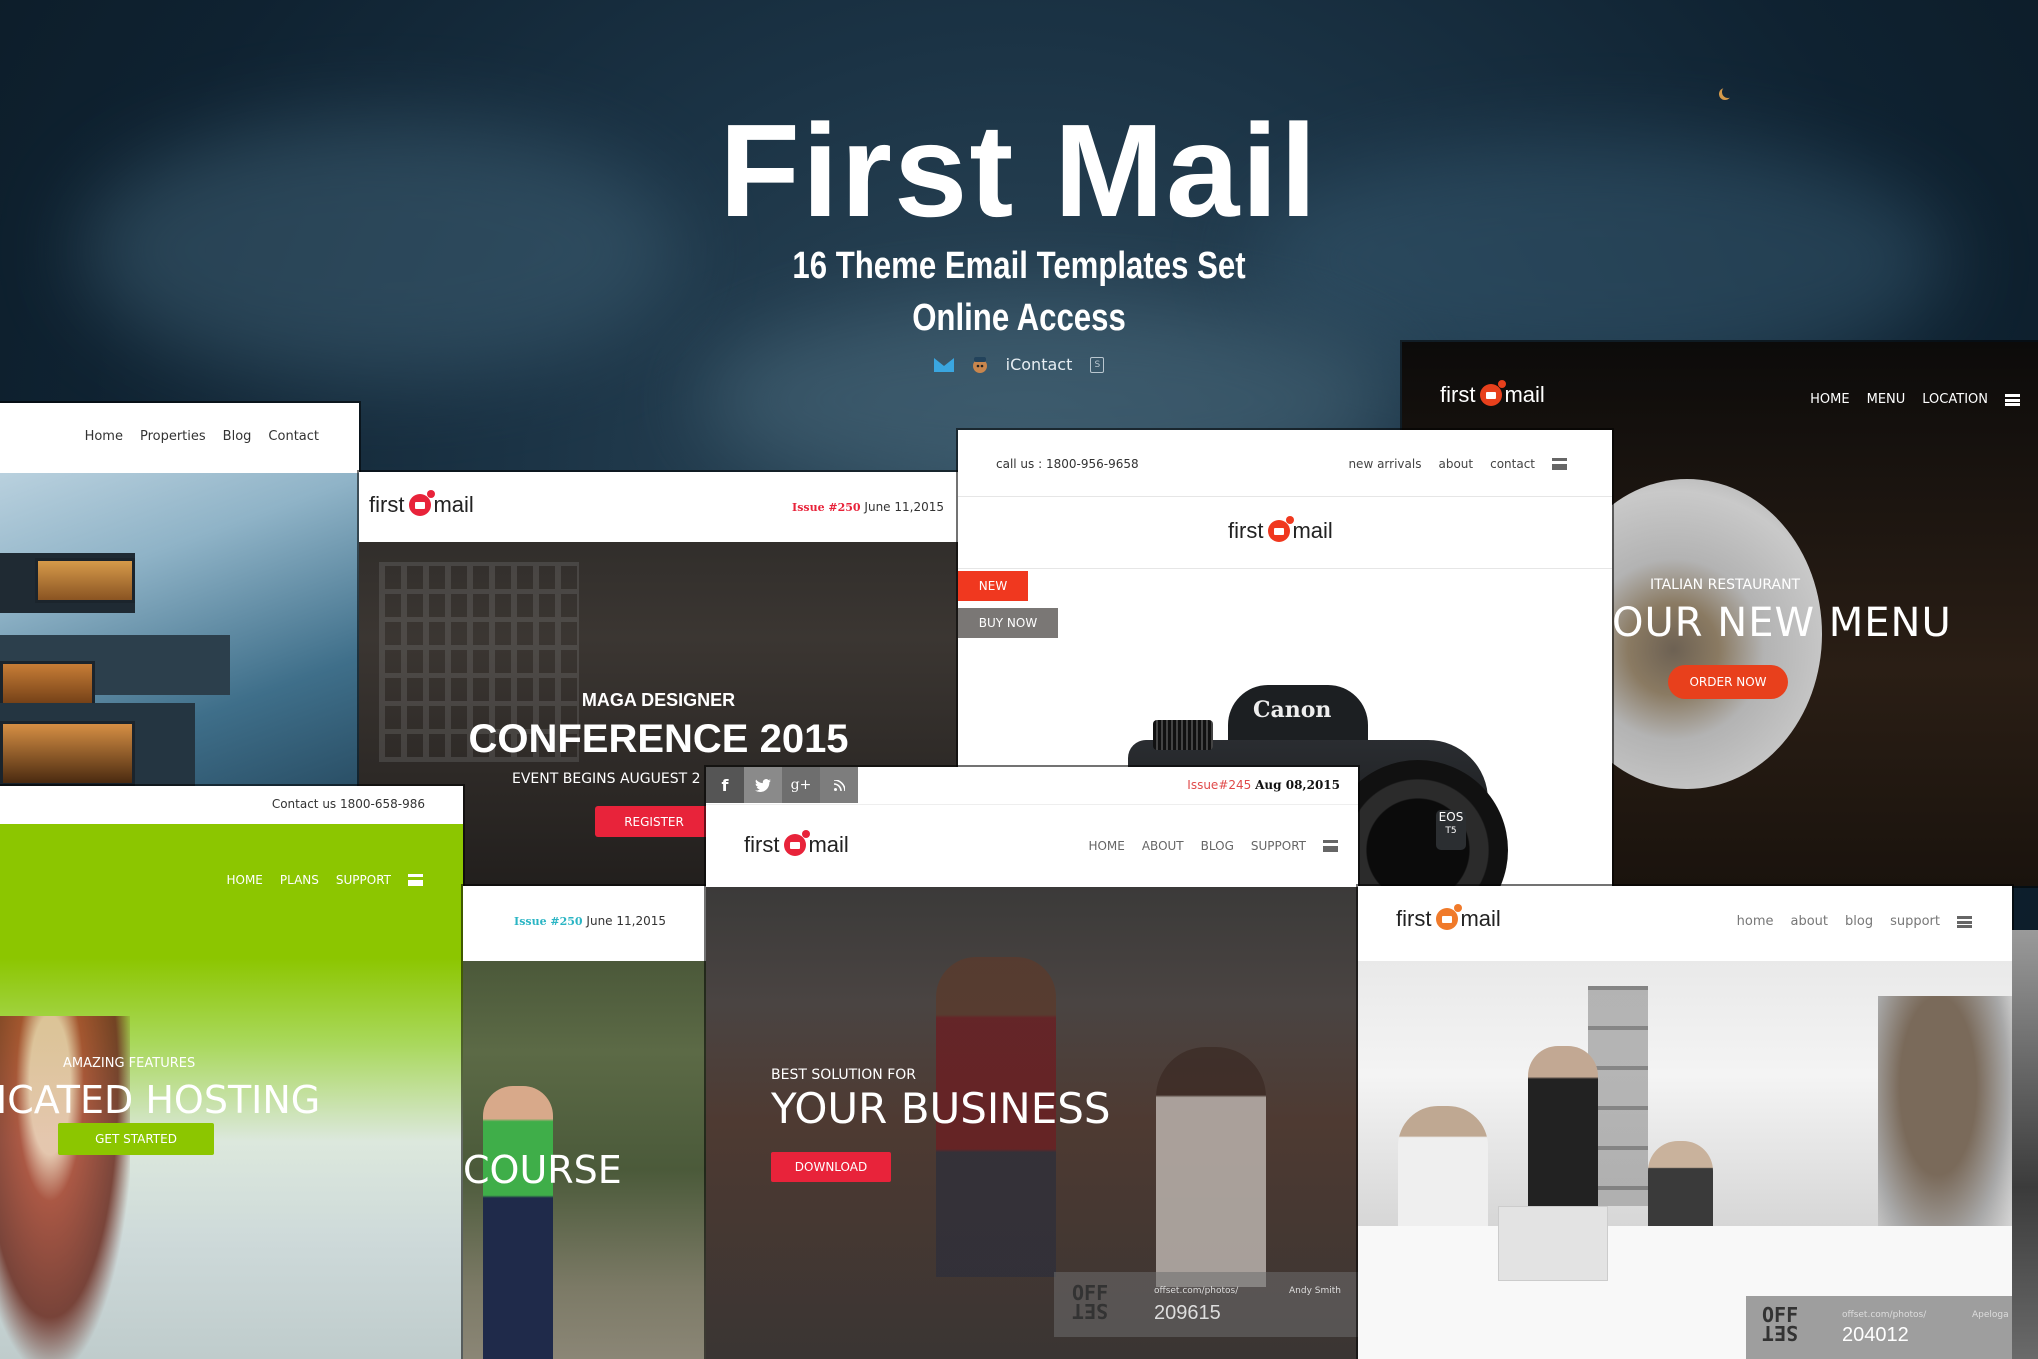 This screenshot has height=1359, width=2038. I want to click on conference-kicker: MAGA DESIGNER, so click(658, 700).